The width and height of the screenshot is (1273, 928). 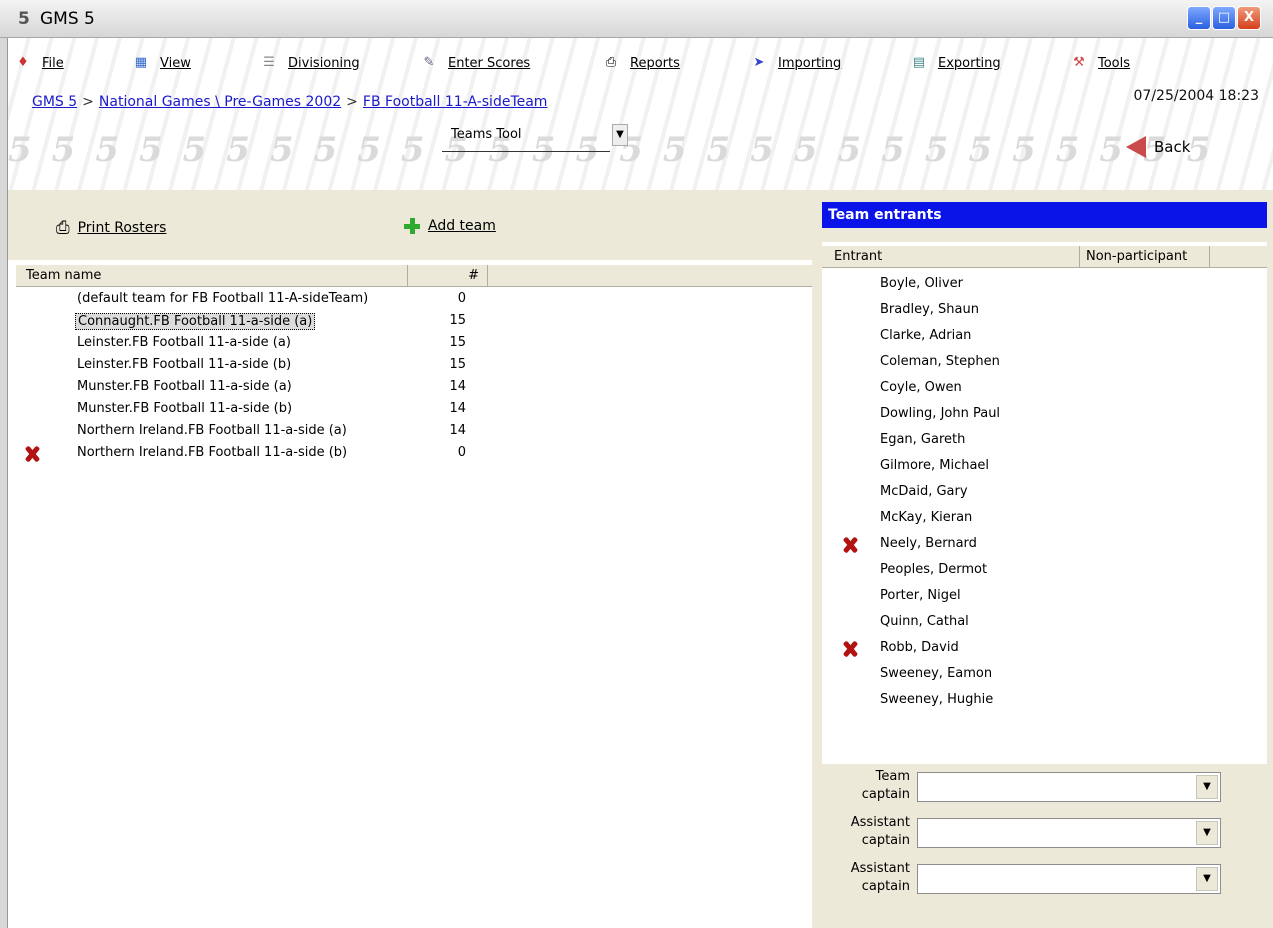 What do you see at coordinates (929, 309) in the screenshot?
I see `entrant-name: Bradley, Shaun` at bounding box center [929, 309].